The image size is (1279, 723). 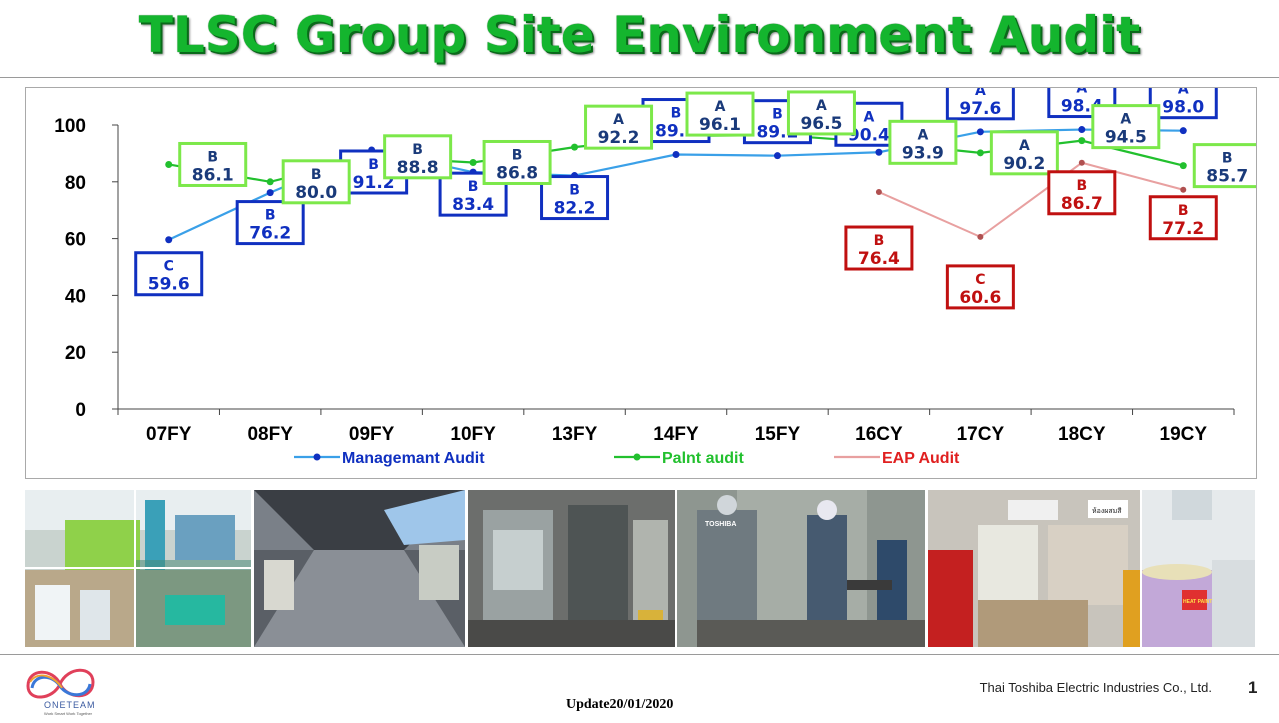 I want to click on paint-value-label: 94.5, so click(x=1126, y=138).